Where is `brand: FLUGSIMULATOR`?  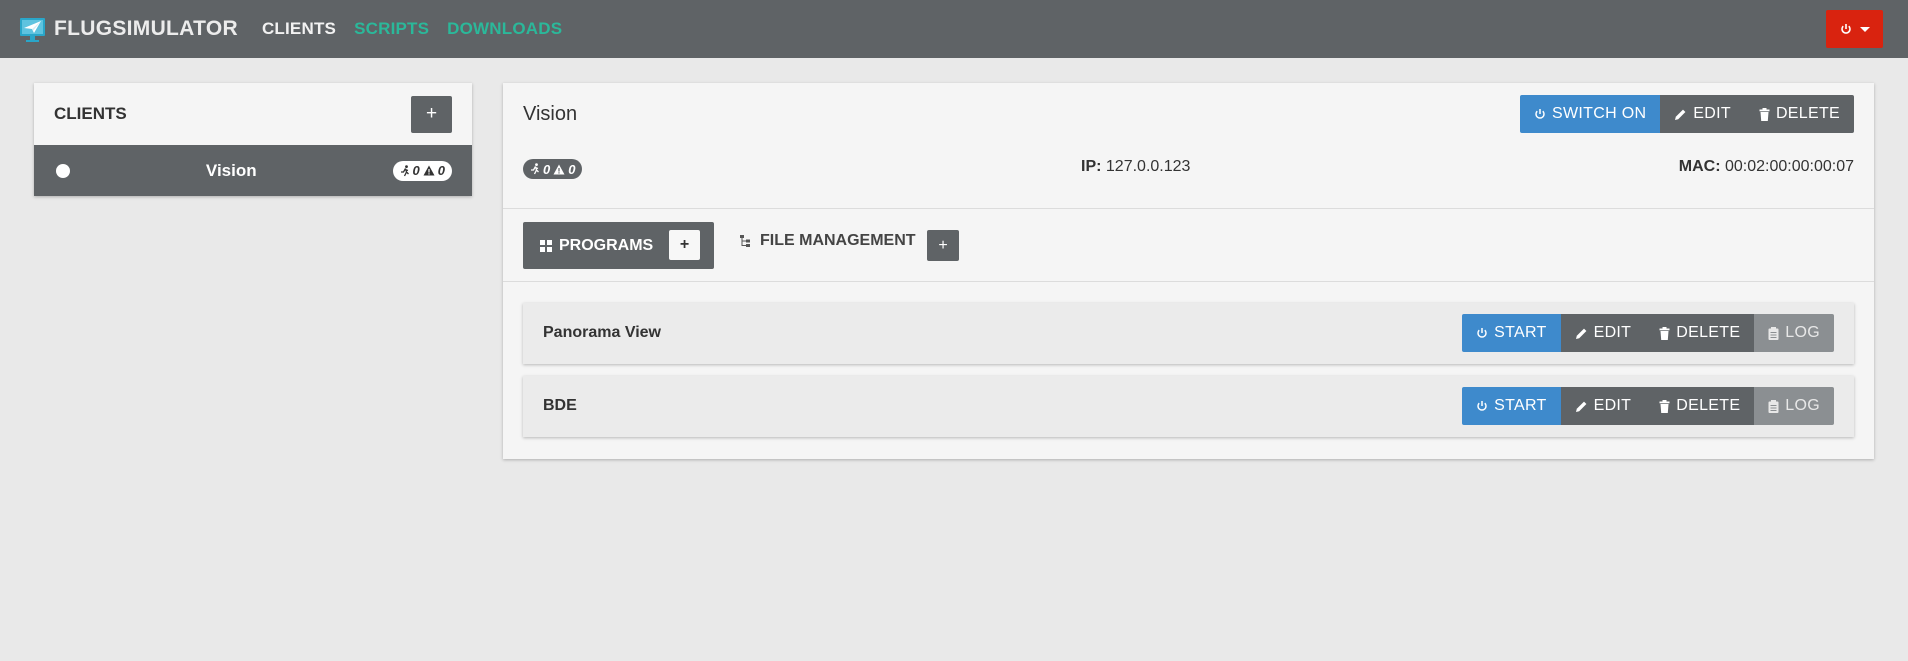 brand: FLUGSIMULATOR is located at coordinates (128, 29).